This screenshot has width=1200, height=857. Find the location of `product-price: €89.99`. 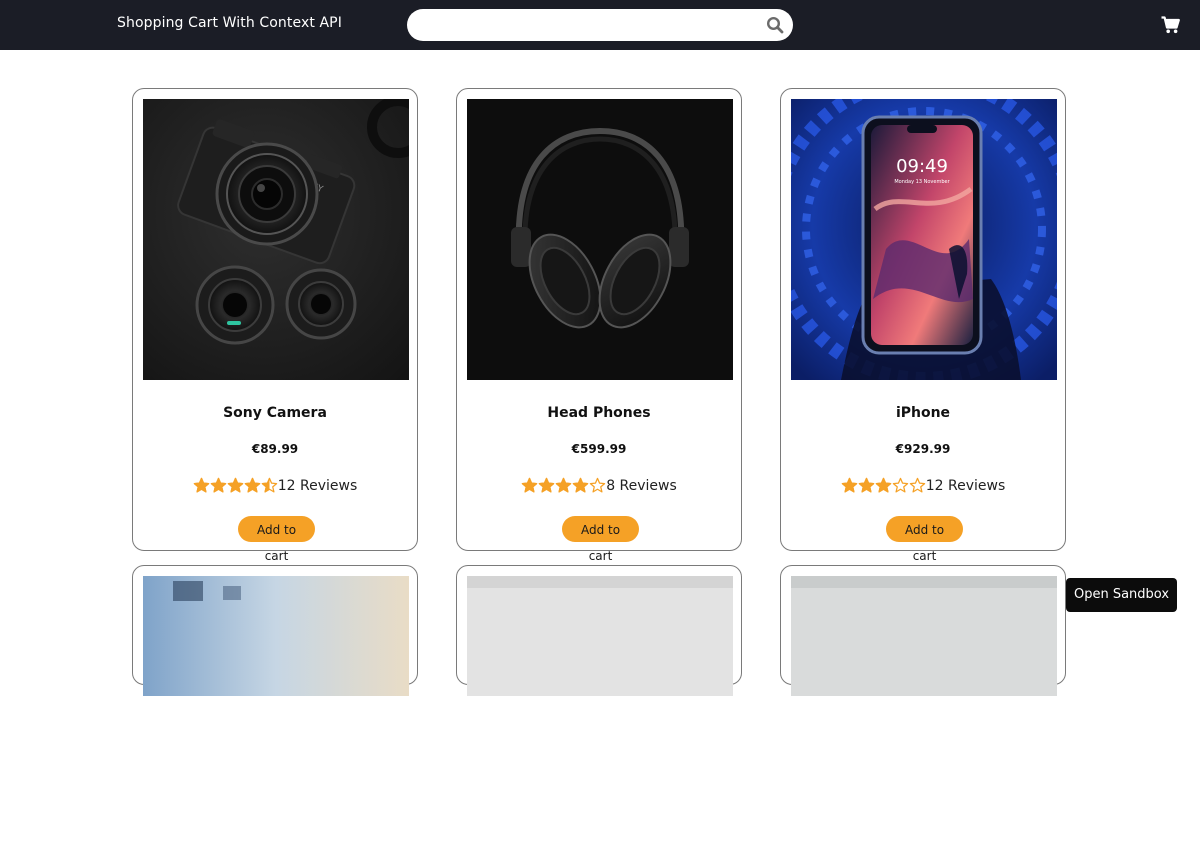

product-price: €89.99 is located at coordinates (275, 449).